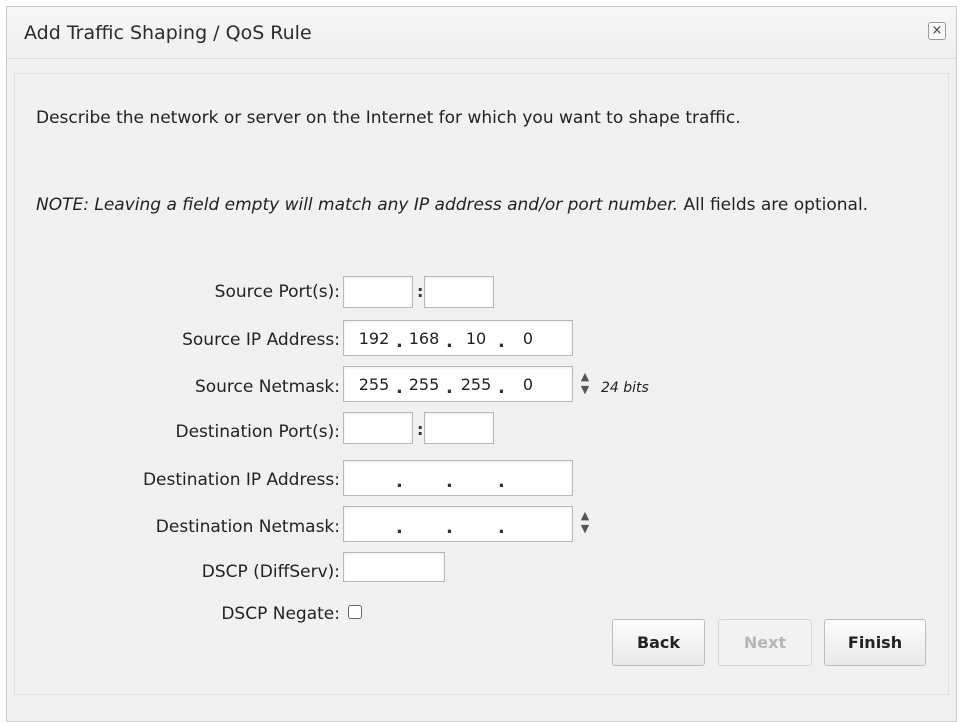 This screenshot has width=963, height=722. I want to click on dscp-input, so click(394, 567).